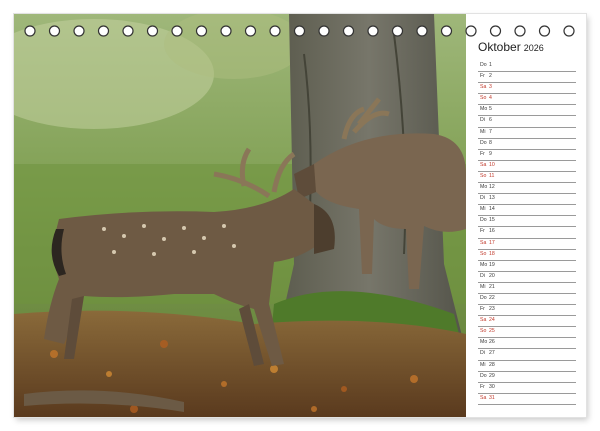  Describe the element at coordinates (490, 76) in the screenshot. I see `day-number: 2` at that location.